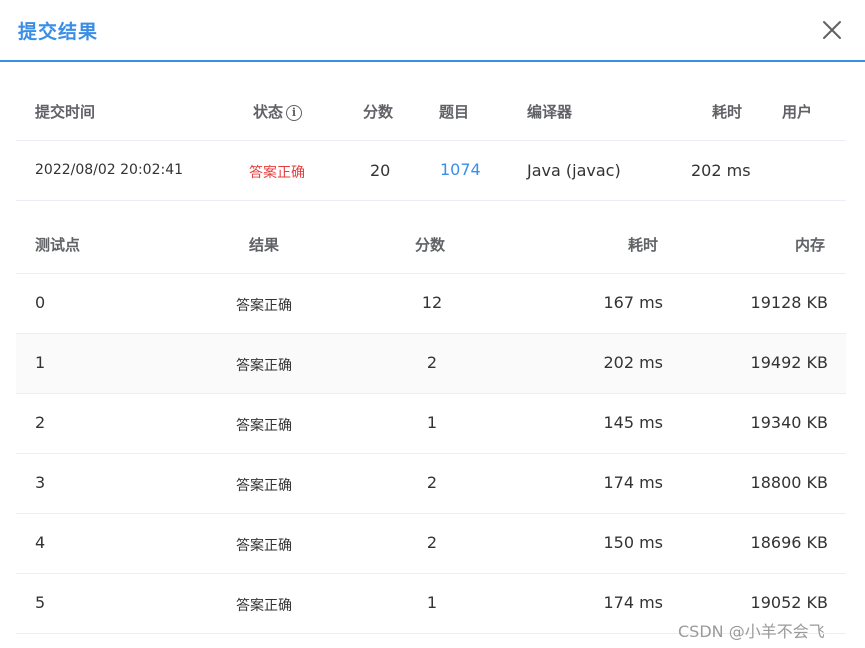  What do you see at coordinates (789, 422) in the screenshot?
I see `case-memory: 19340 KB` at bounding box center [789, 422].